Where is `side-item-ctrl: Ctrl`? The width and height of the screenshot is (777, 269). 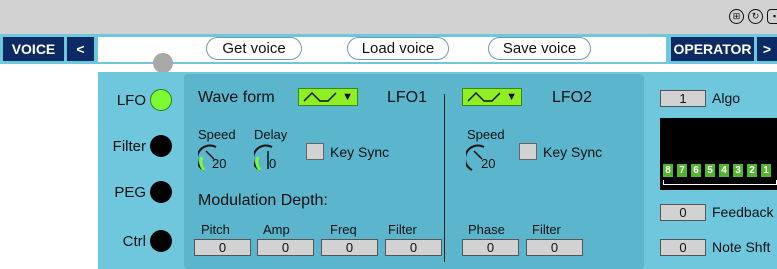 side-item-ctrl: Ctrl is located at coordinates (138, 241).